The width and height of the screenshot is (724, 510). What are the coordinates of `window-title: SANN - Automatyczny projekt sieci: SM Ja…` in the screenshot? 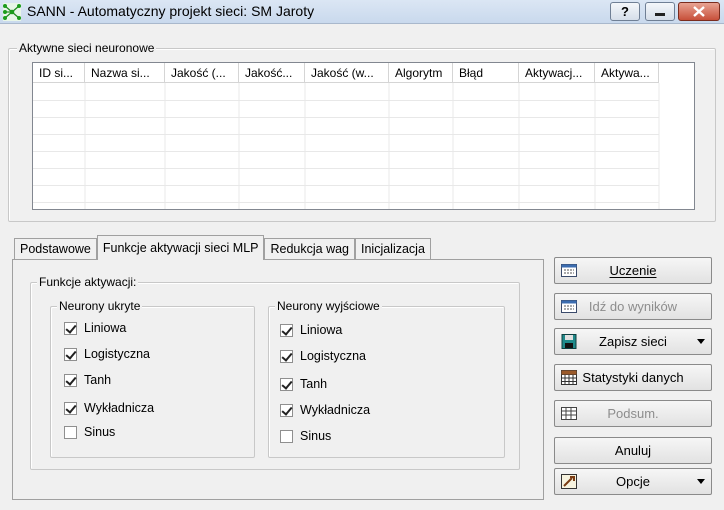 It's located at (171, 11).